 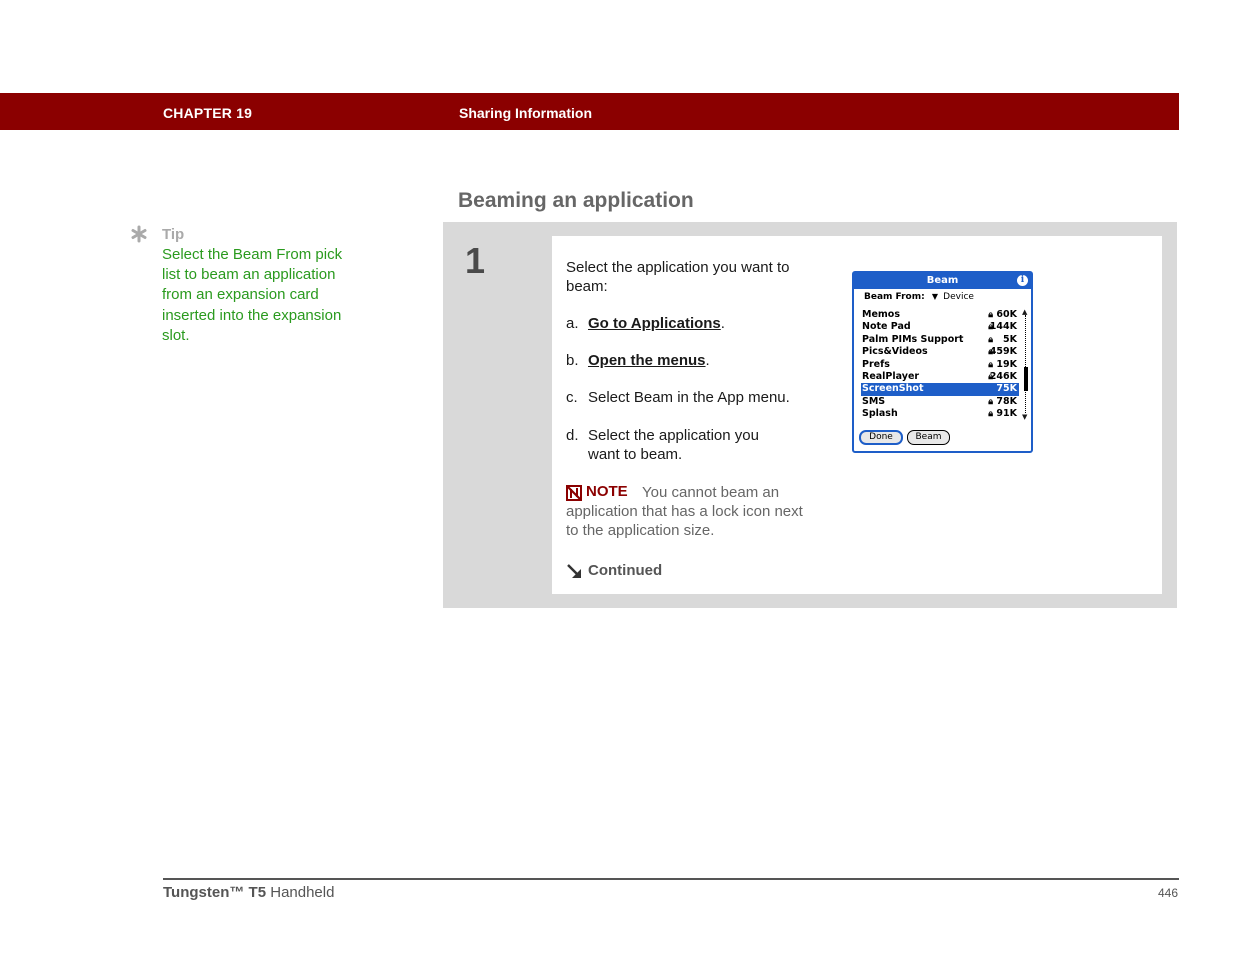 I want to click on dialog-title: Beam, so click(x=942, y=280).